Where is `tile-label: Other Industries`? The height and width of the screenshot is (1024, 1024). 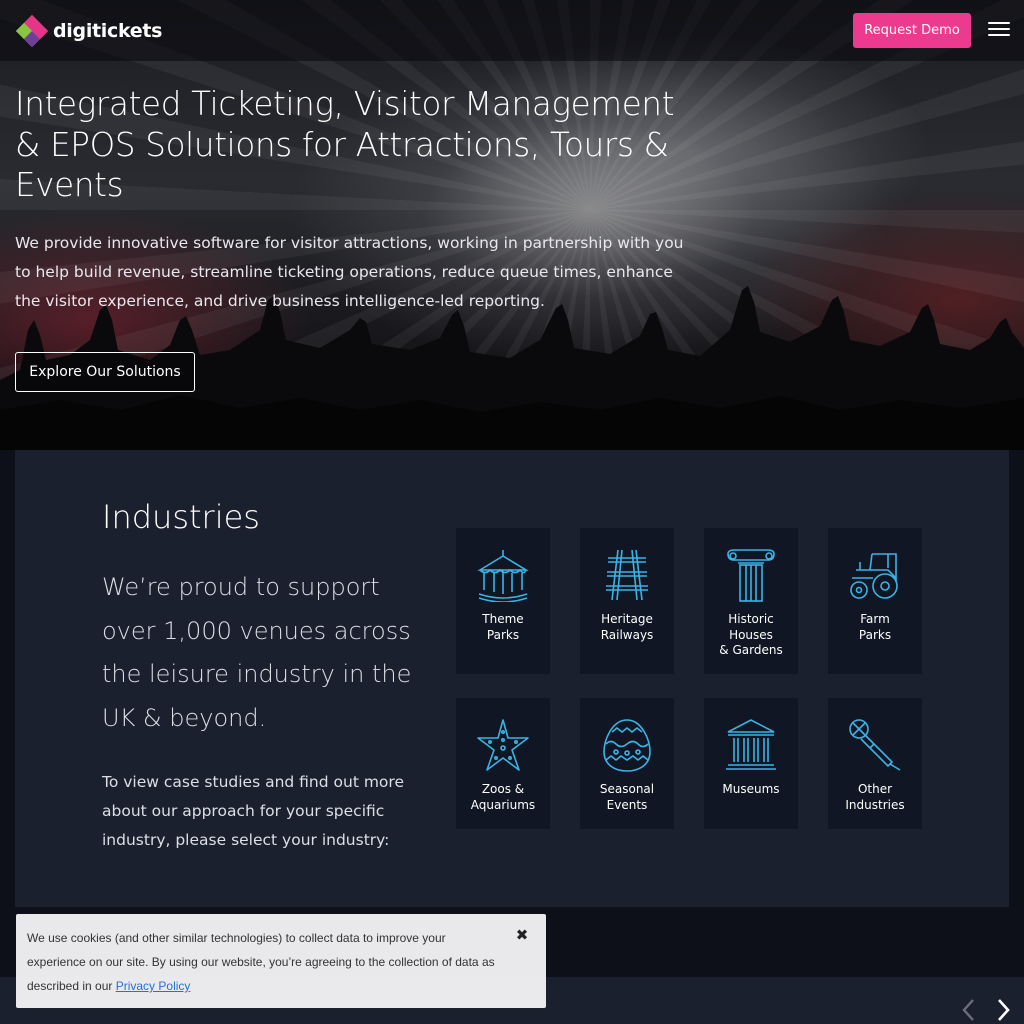 tile-label: Other Industries is located at coordinates (875, 797).